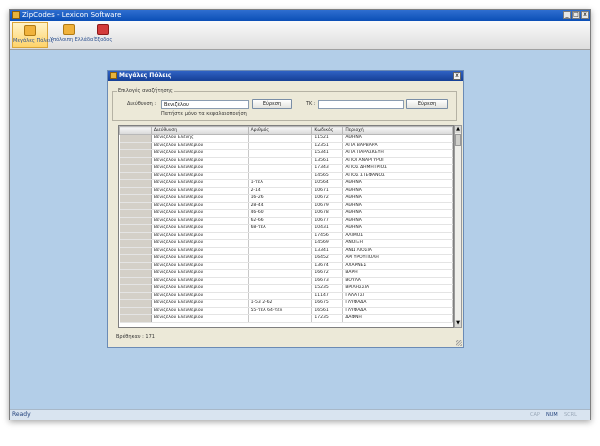 This screenshot has height=446, width=600. I want to click on tk-search-button: Εύρεση, so click(427, 104).